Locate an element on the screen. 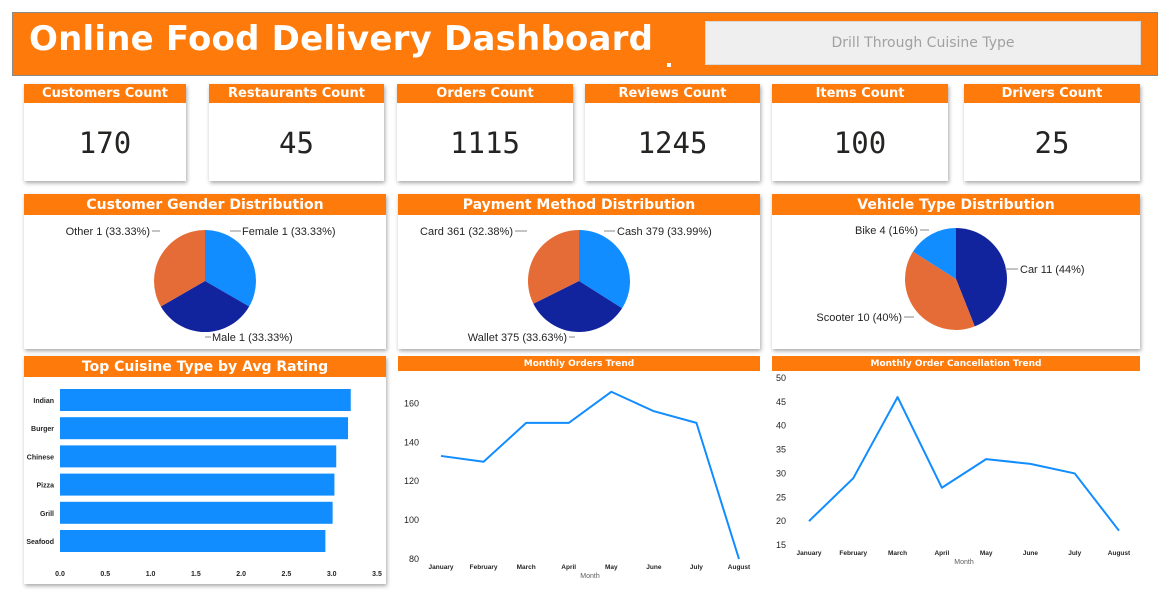 This screenshot has height=592, width=1162. kpi-card-restaurants: Restaurants Count 45 is located at coordinates (296, 132).